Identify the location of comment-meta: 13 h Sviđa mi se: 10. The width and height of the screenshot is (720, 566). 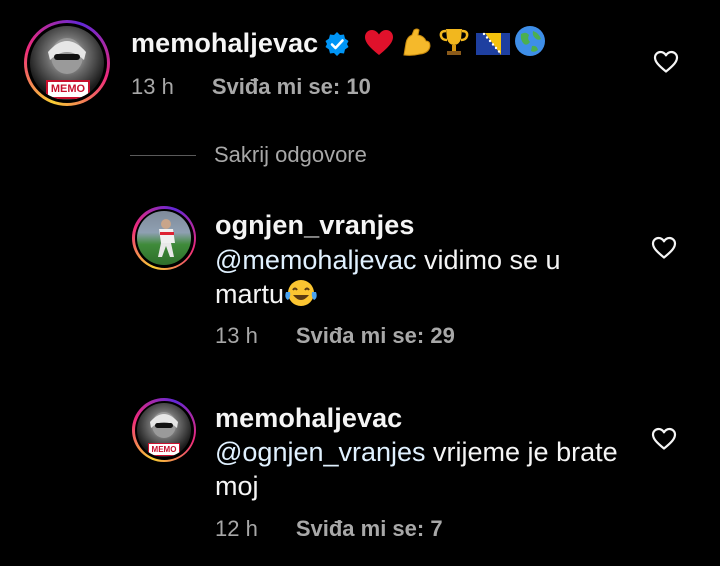
(251, 87).